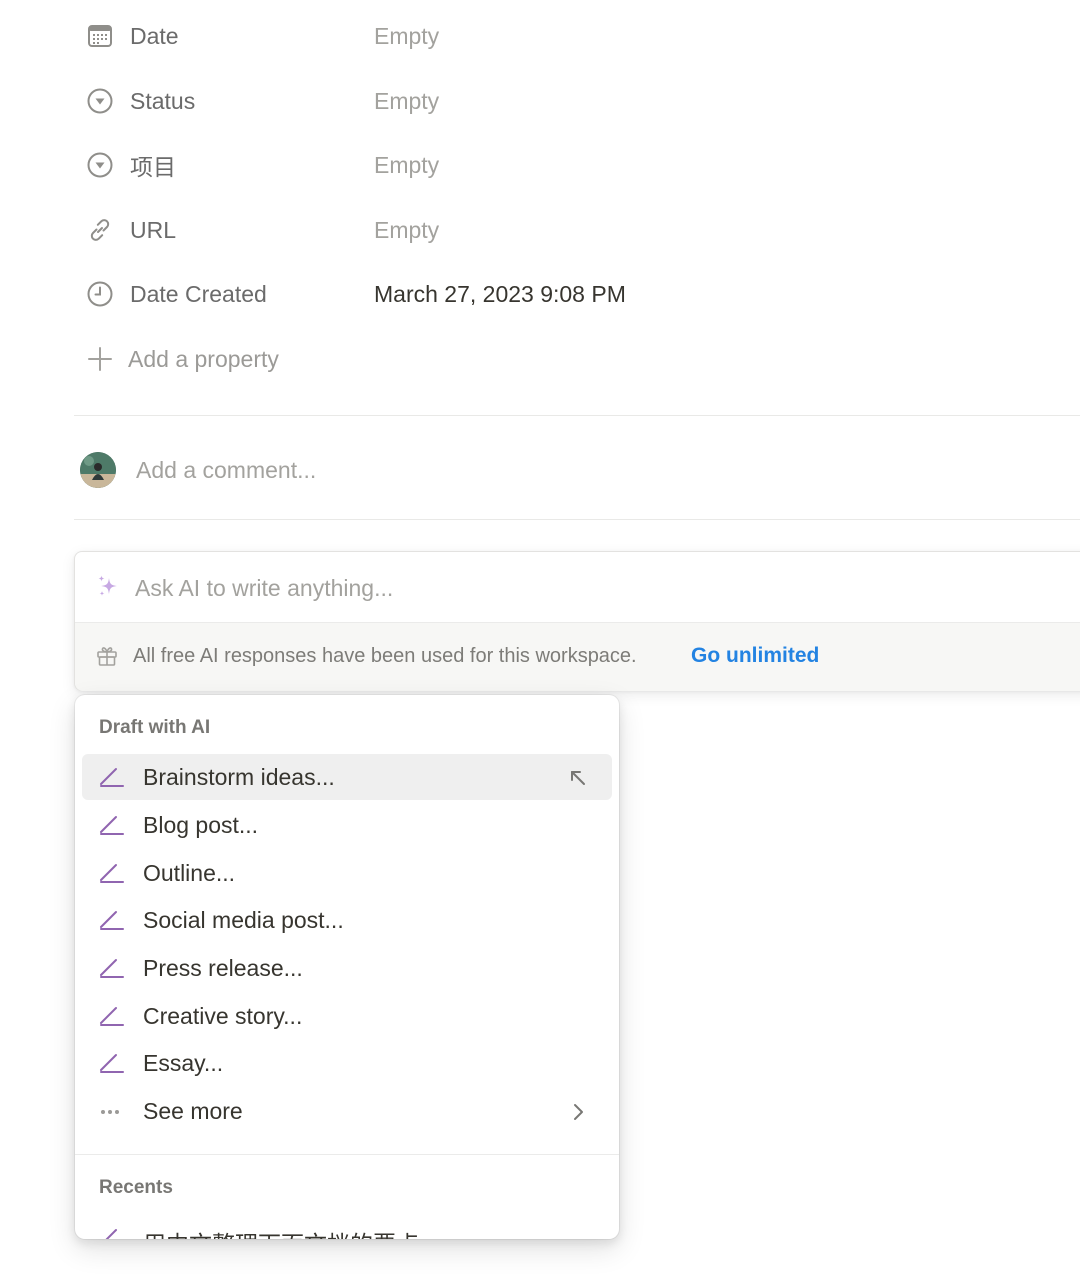  I want to click on status-icon, so click(100, 101).